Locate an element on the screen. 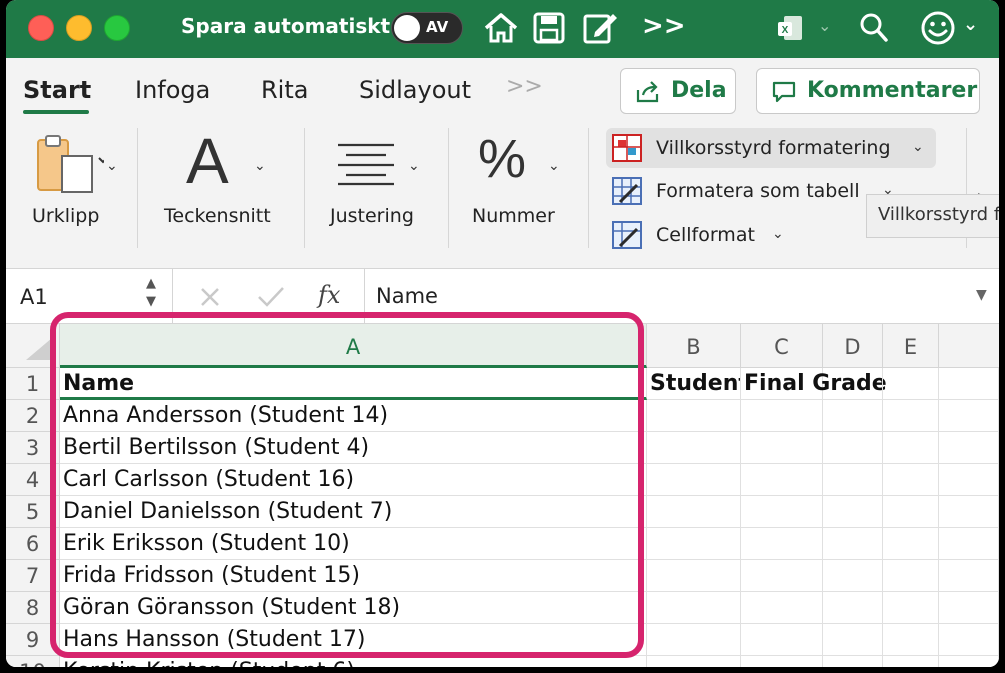  column-header-a: A is located at coordinates (353, 346).